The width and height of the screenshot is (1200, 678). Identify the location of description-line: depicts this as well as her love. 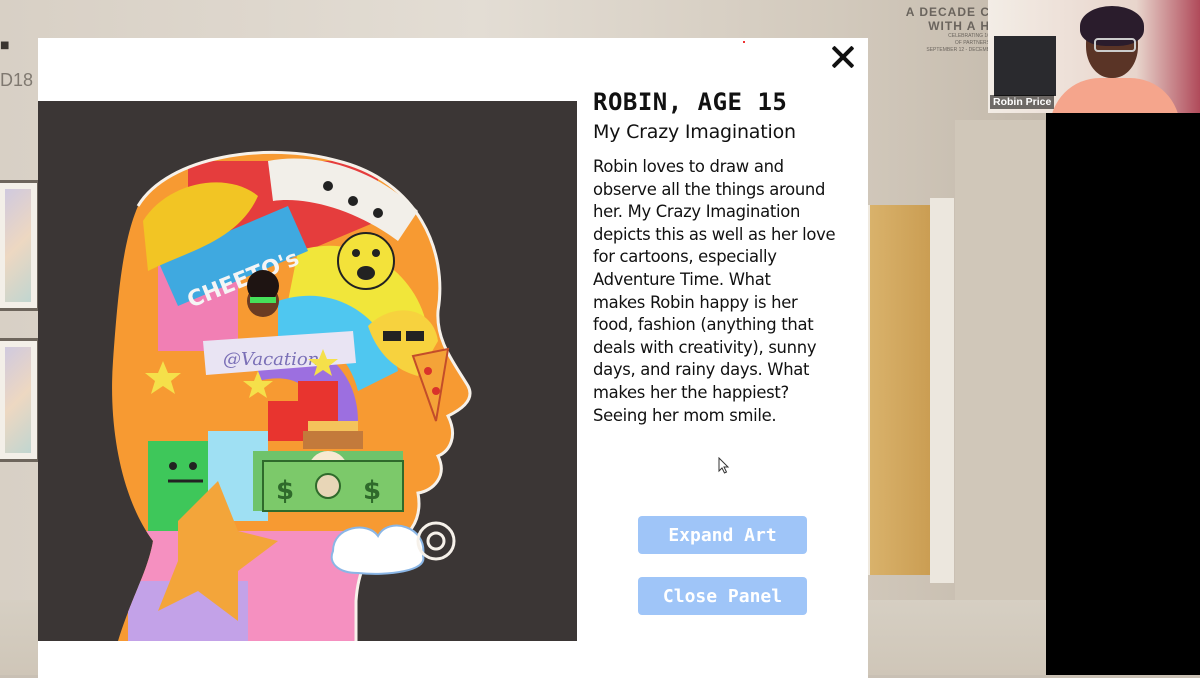
(714, 234).